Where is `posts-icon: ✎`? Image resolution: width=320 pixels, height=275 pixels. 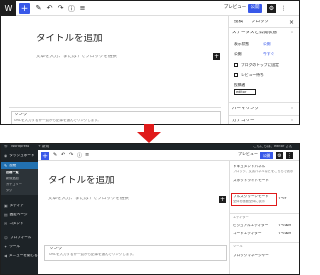
posts-icon: ✎ is located at coordinates (6, 166).